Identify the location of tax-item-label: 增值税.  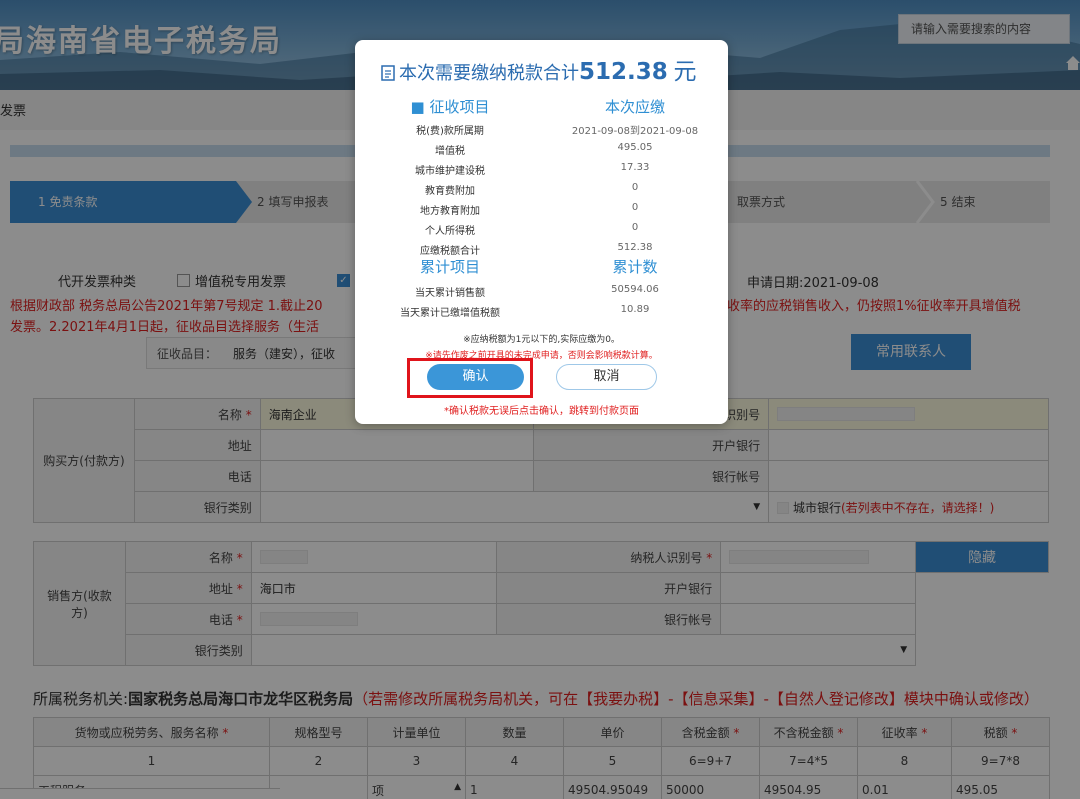
(450, 151).